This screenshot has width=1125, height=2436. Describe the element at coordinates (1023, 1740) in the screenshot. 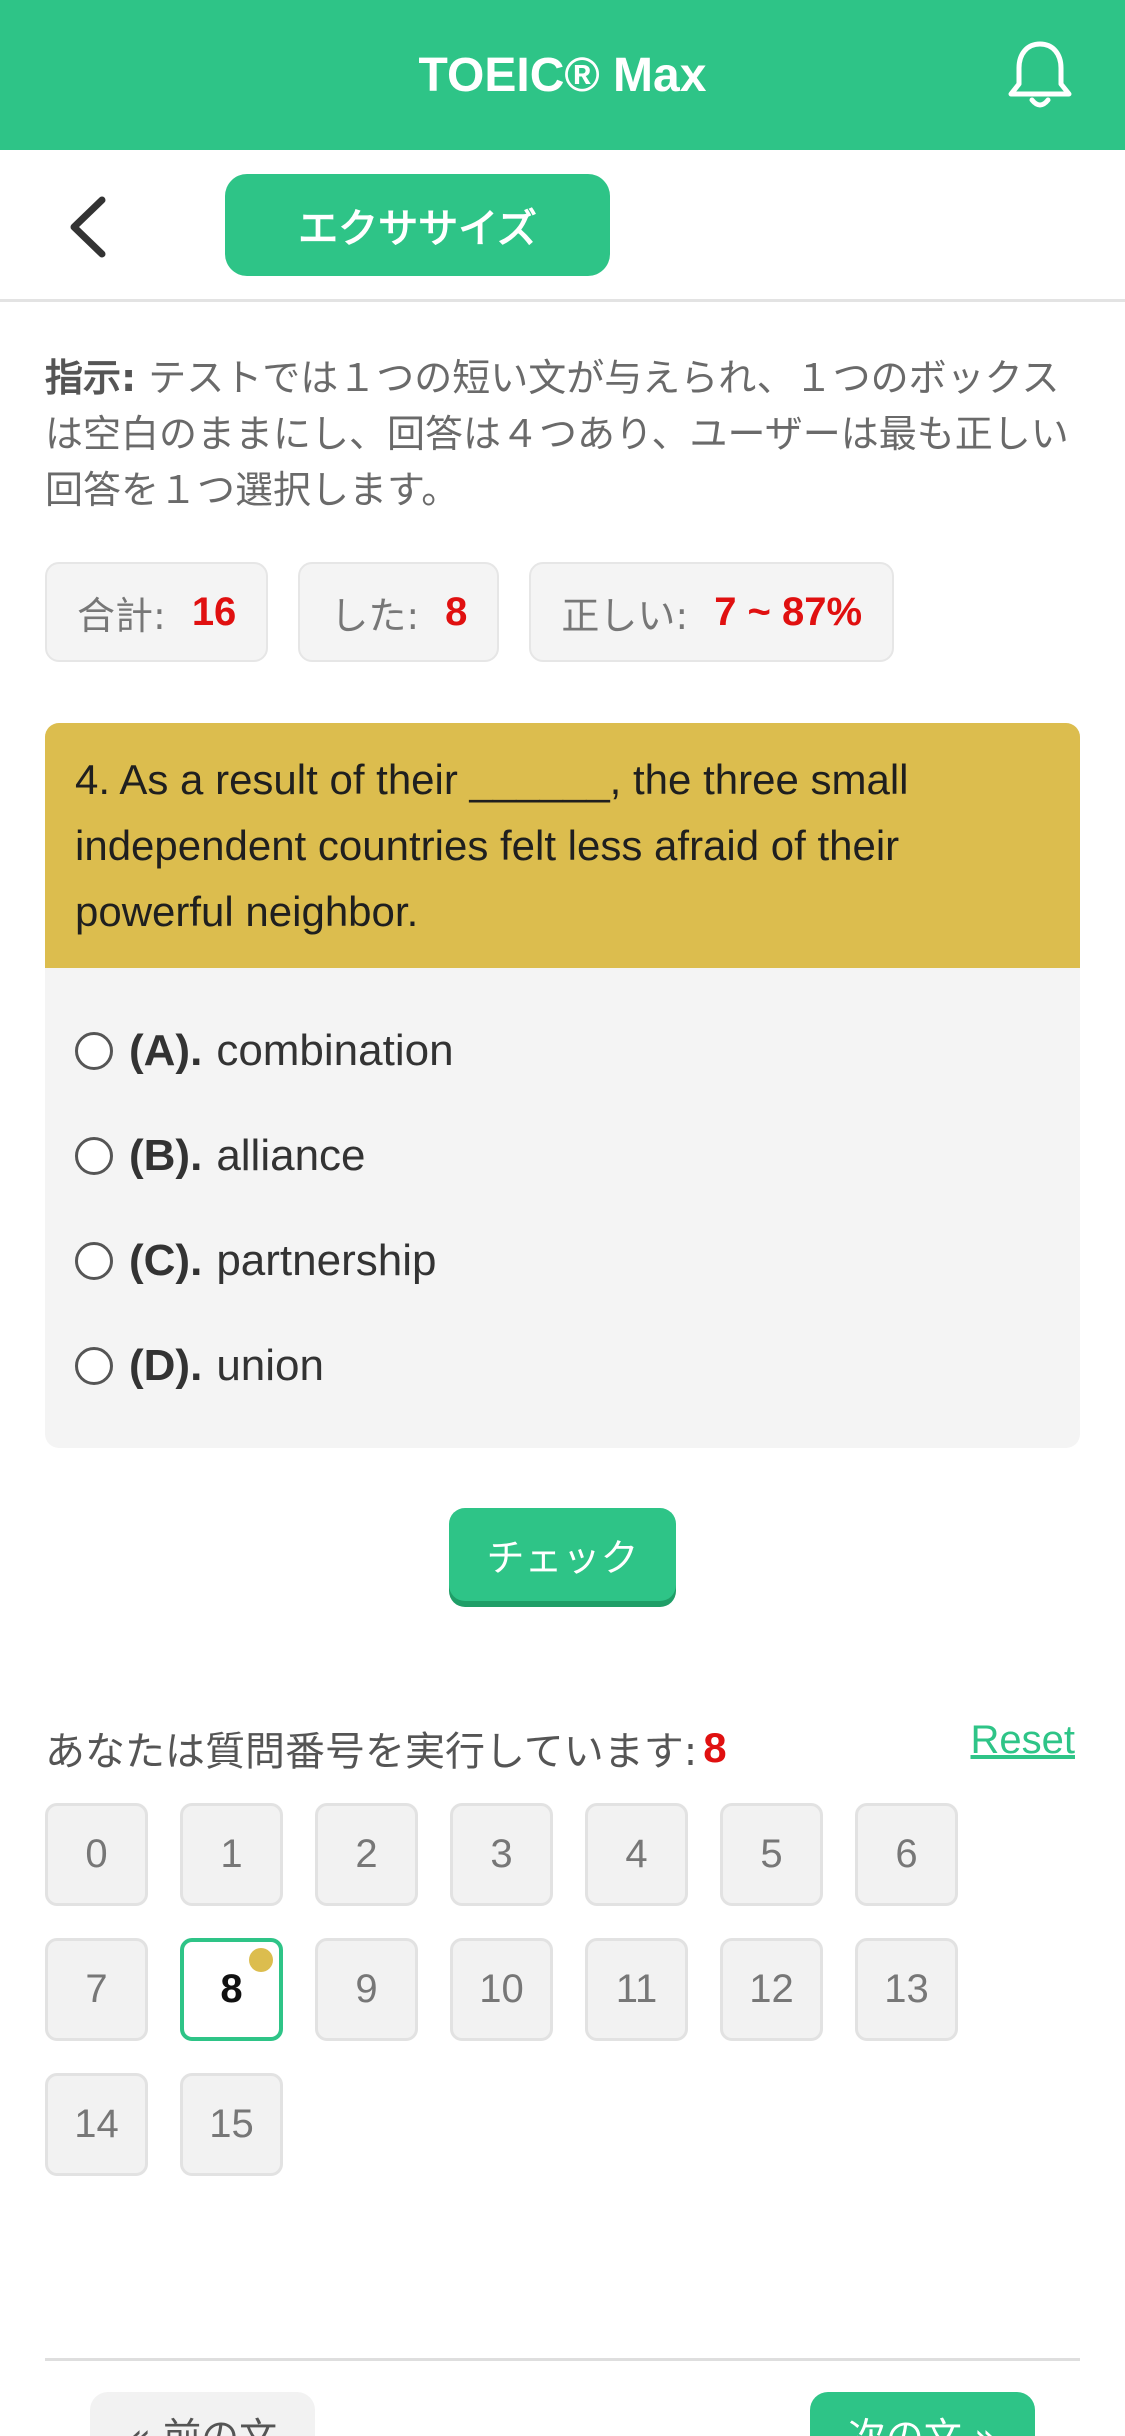

I see `reset-link: Reset` at that location.